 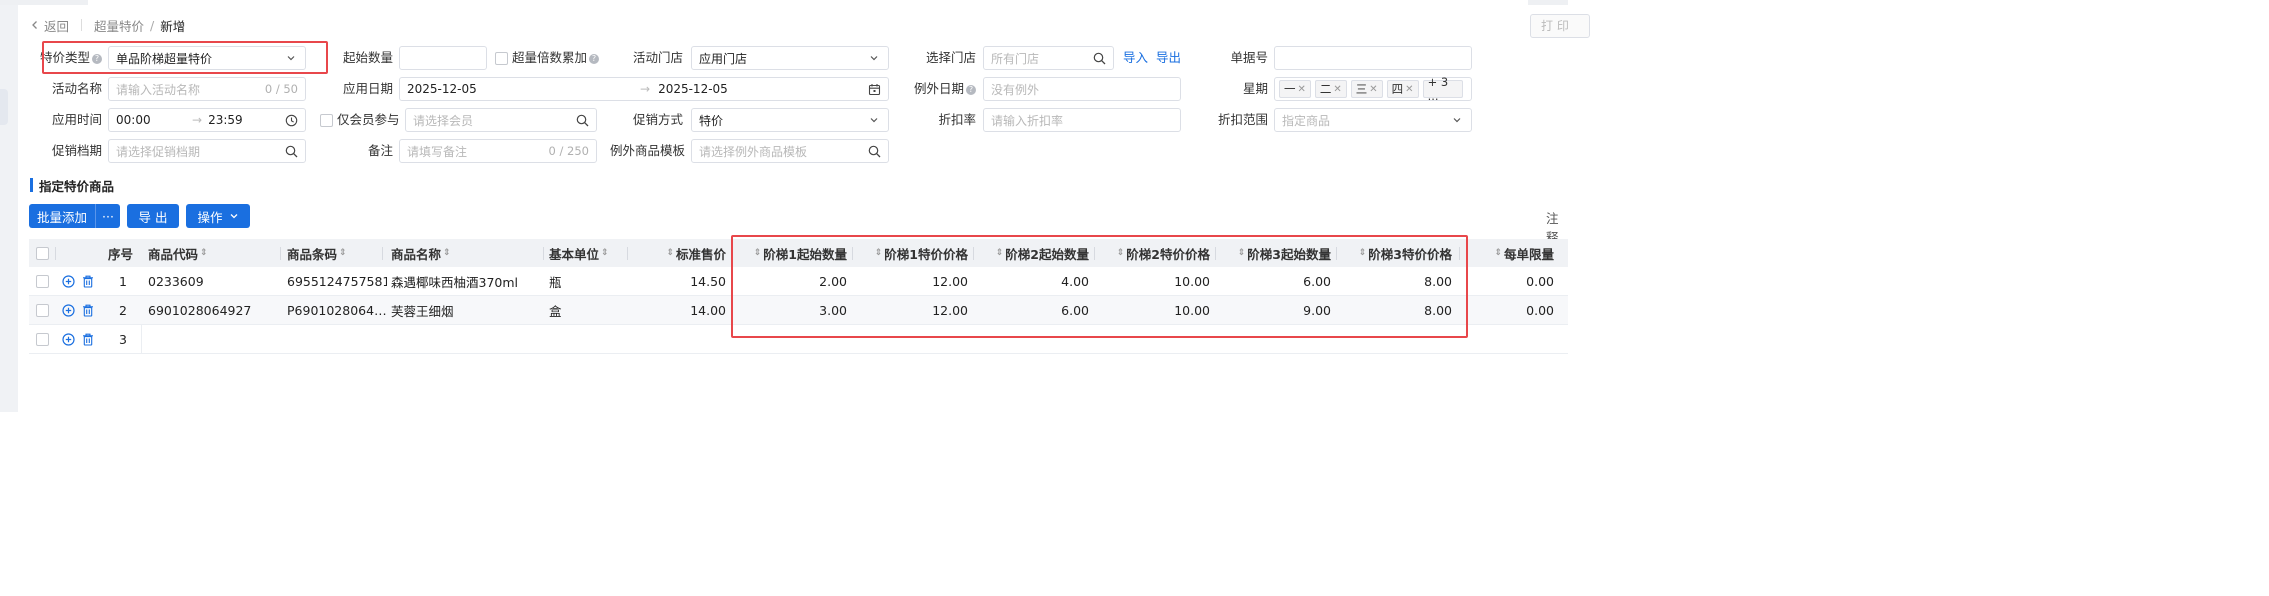 What do you see at coordinates (498, 151) in the screenshot?
I see `remark-input: 请填写备注 0 / 250` at bounding box center [498, 151].